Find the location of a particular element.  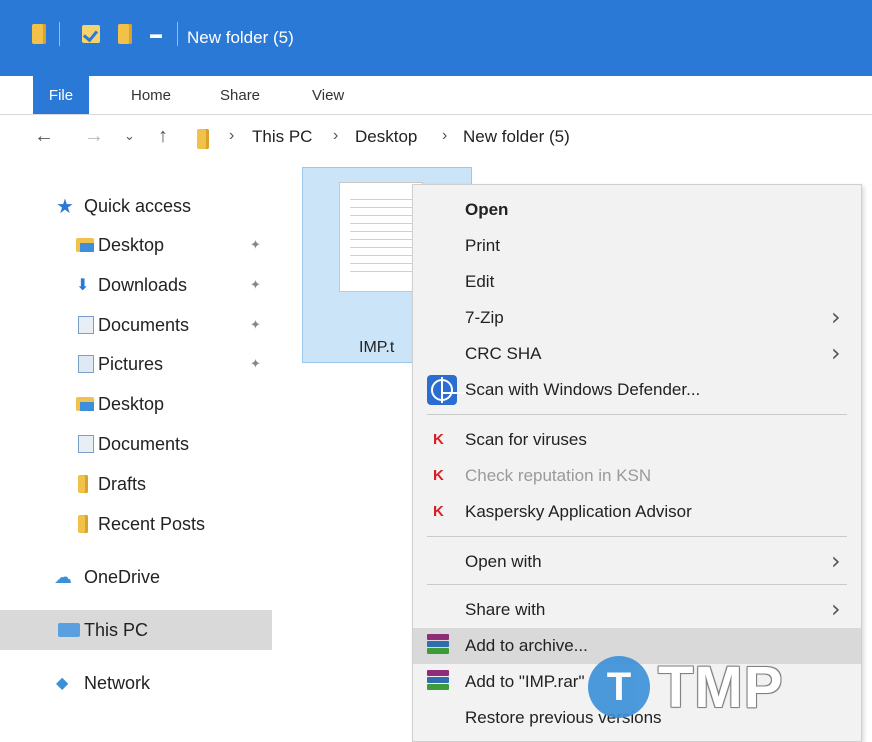

menu-label: Share with is located at coordinates (505, 609).